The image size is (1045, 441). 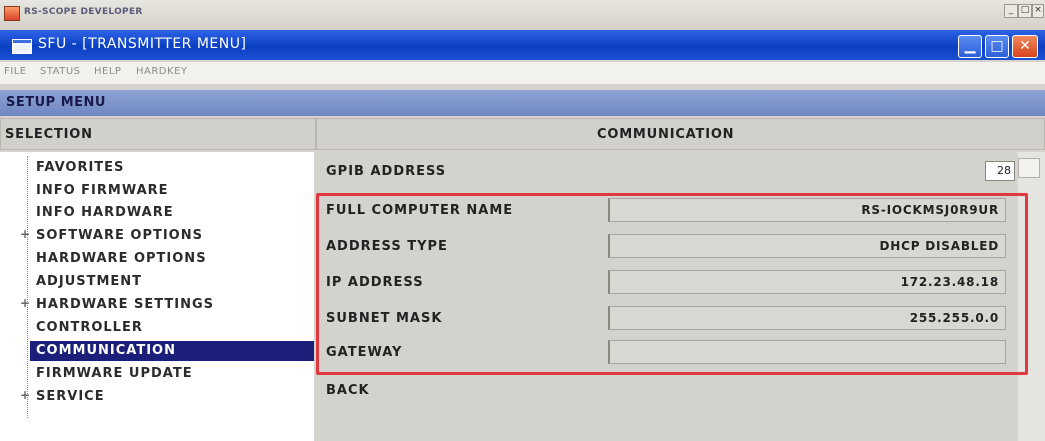 What do you see at coordinates (22, 46) in the screenshot?
I see `window-icon` at bounding box center [22, 46].